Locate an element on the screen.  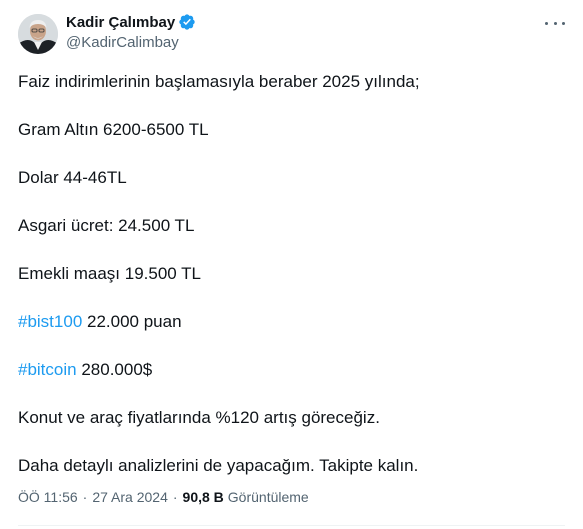
views-count: 90,8 B is located at coordinates (203, 497).